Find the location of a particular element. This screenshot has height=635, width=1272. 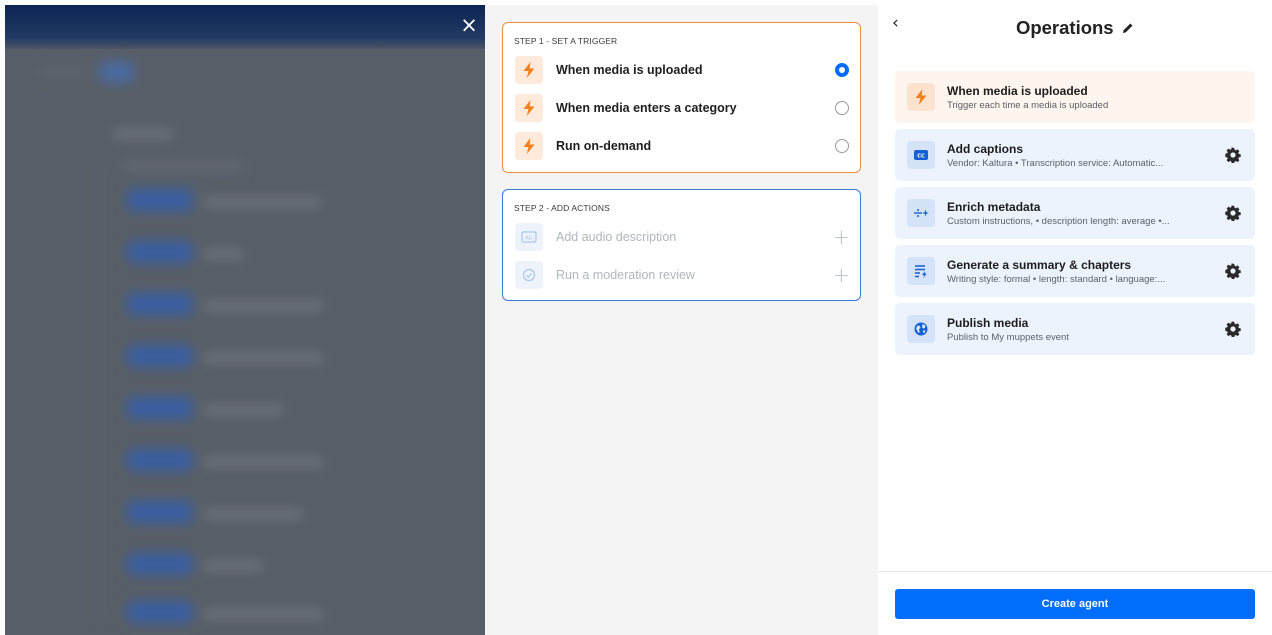

close-button: × is located at coordinates (469, 25).